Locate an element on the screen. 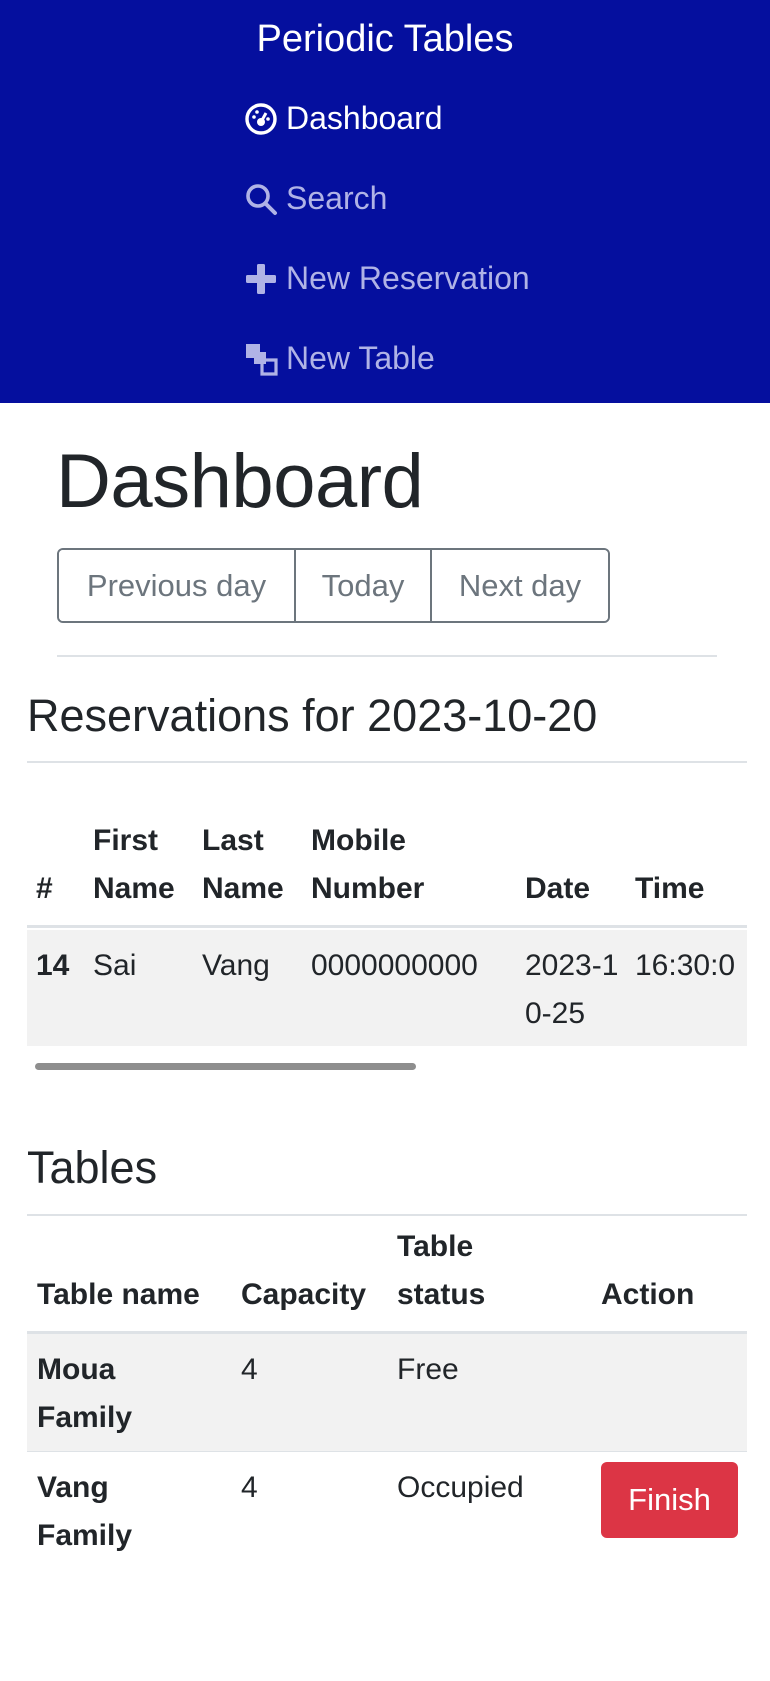 This screenshot has width=770, height=1681. page-title: Dashboard is located at coordinates (240, 481).